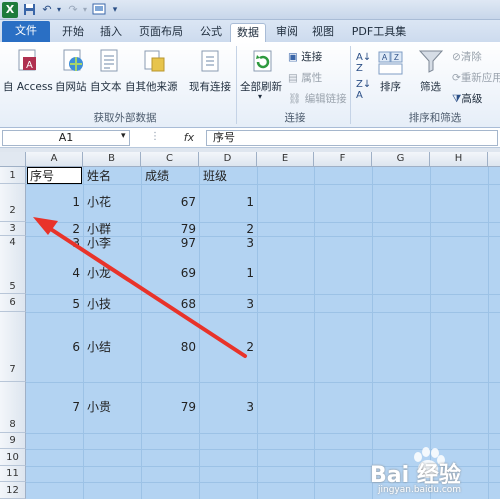 The image size is (500, 499). Describe the element at coordinates (434, 472) in the screenshot. I see `baidu-jingyan-watermark: Bai 经验 jingyan.baidu.com` at that location.